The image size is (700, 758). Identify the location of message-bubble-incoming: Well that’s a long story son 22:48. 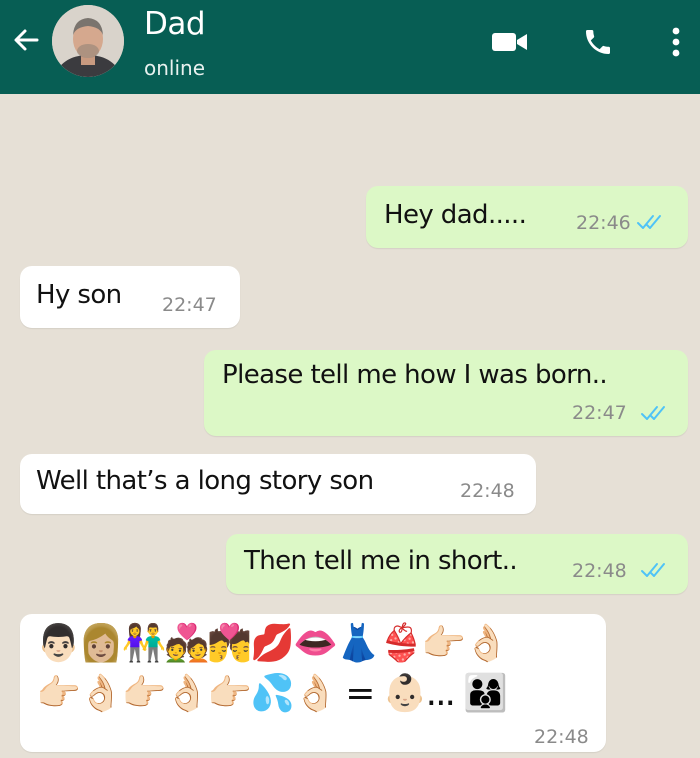
(278, 484).